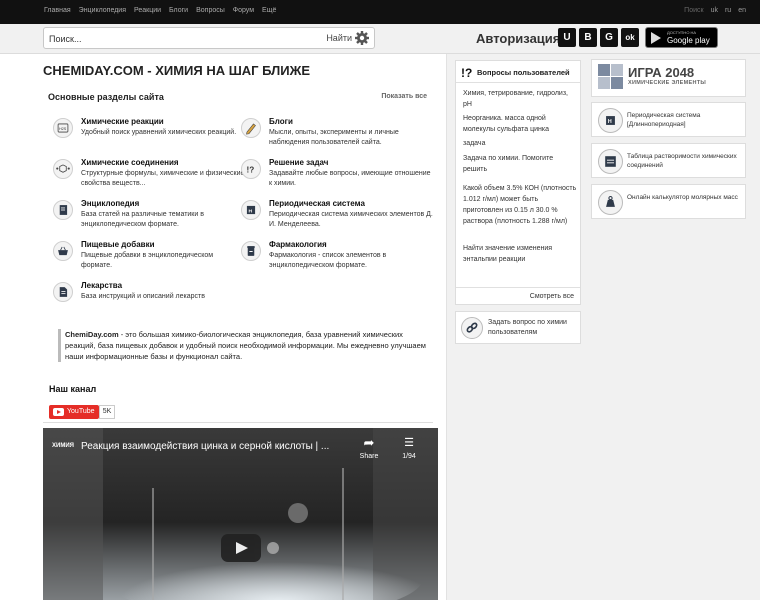 The image size is (760, 600). What do you see at coordinates (102, 10) in the screenshot?
I see `nav-encyclopedia: Энциклопедия` at bounding box center [102, 10].